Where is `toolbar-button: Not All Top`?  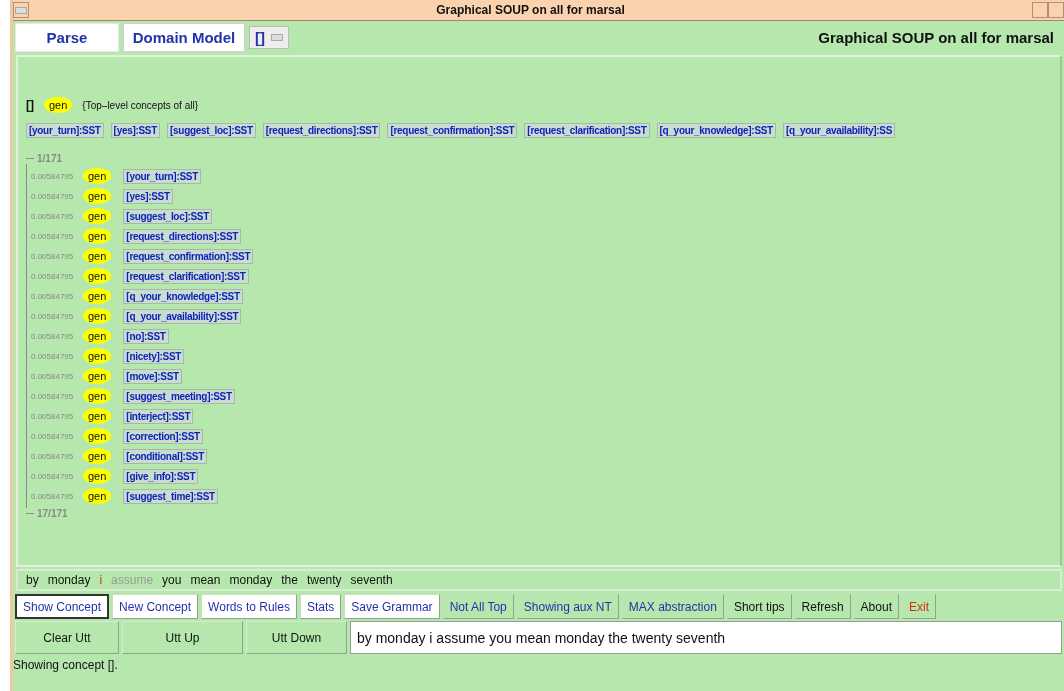
toolbar-button: Not All Top is located at coordinates (478, 606).